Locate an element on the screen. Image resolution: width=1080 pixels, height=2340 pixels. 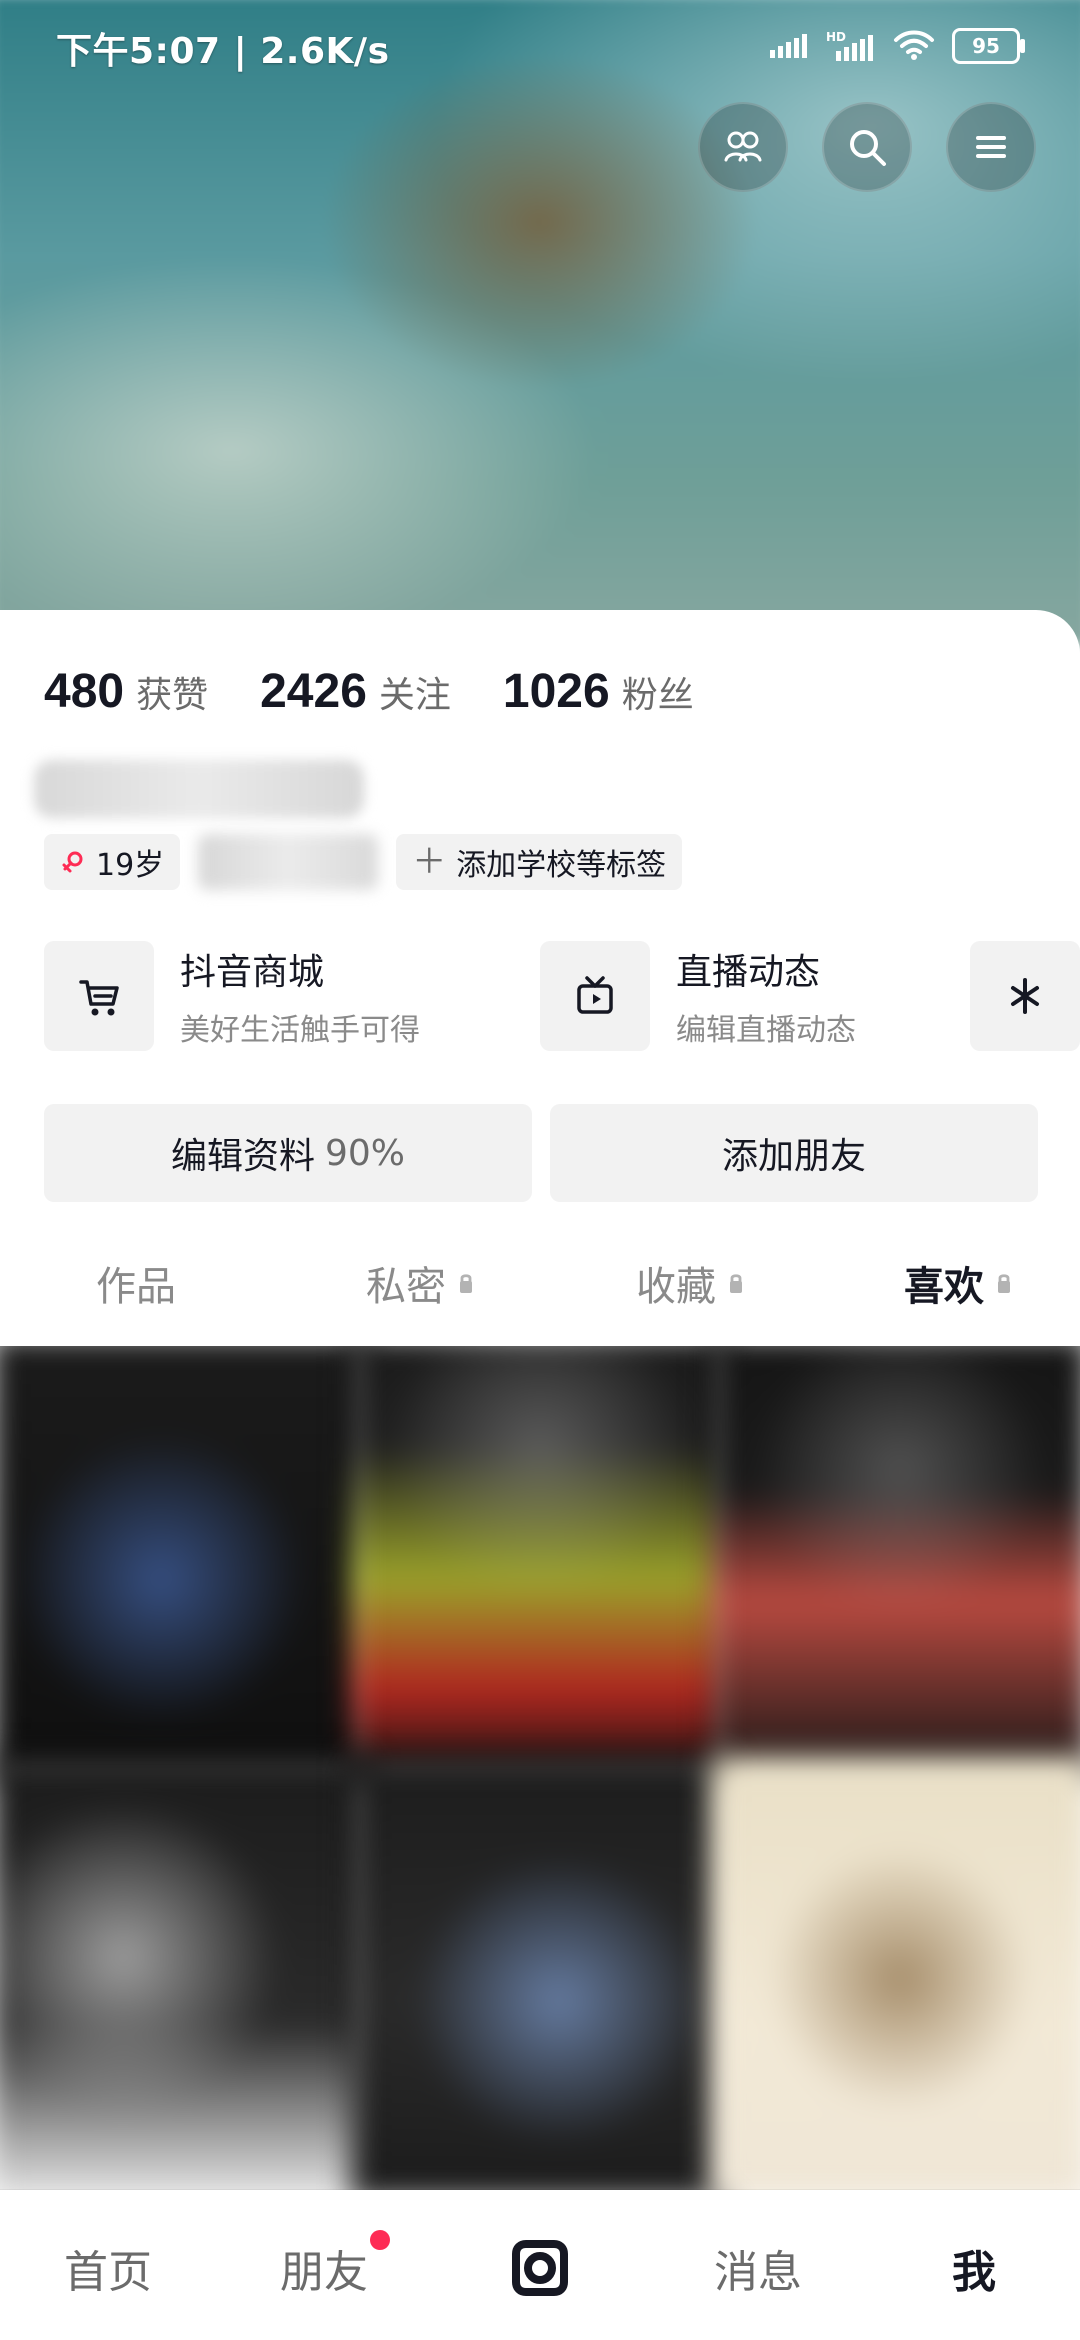
hd-signal-icon: HD is located at coordinates (849, 45).